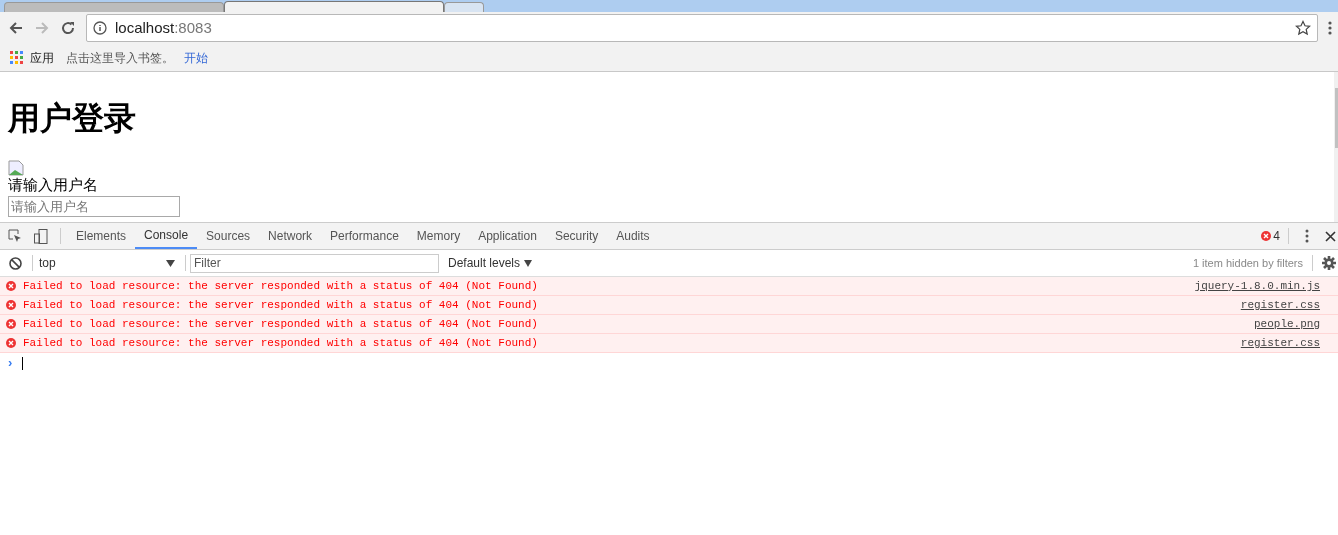 Image resolution: width=1338 pixels, height=535 pixels. Describe the element at coordinates (702, 28) in the screenshot. I see `address-bar: localhost:8083` at that location.